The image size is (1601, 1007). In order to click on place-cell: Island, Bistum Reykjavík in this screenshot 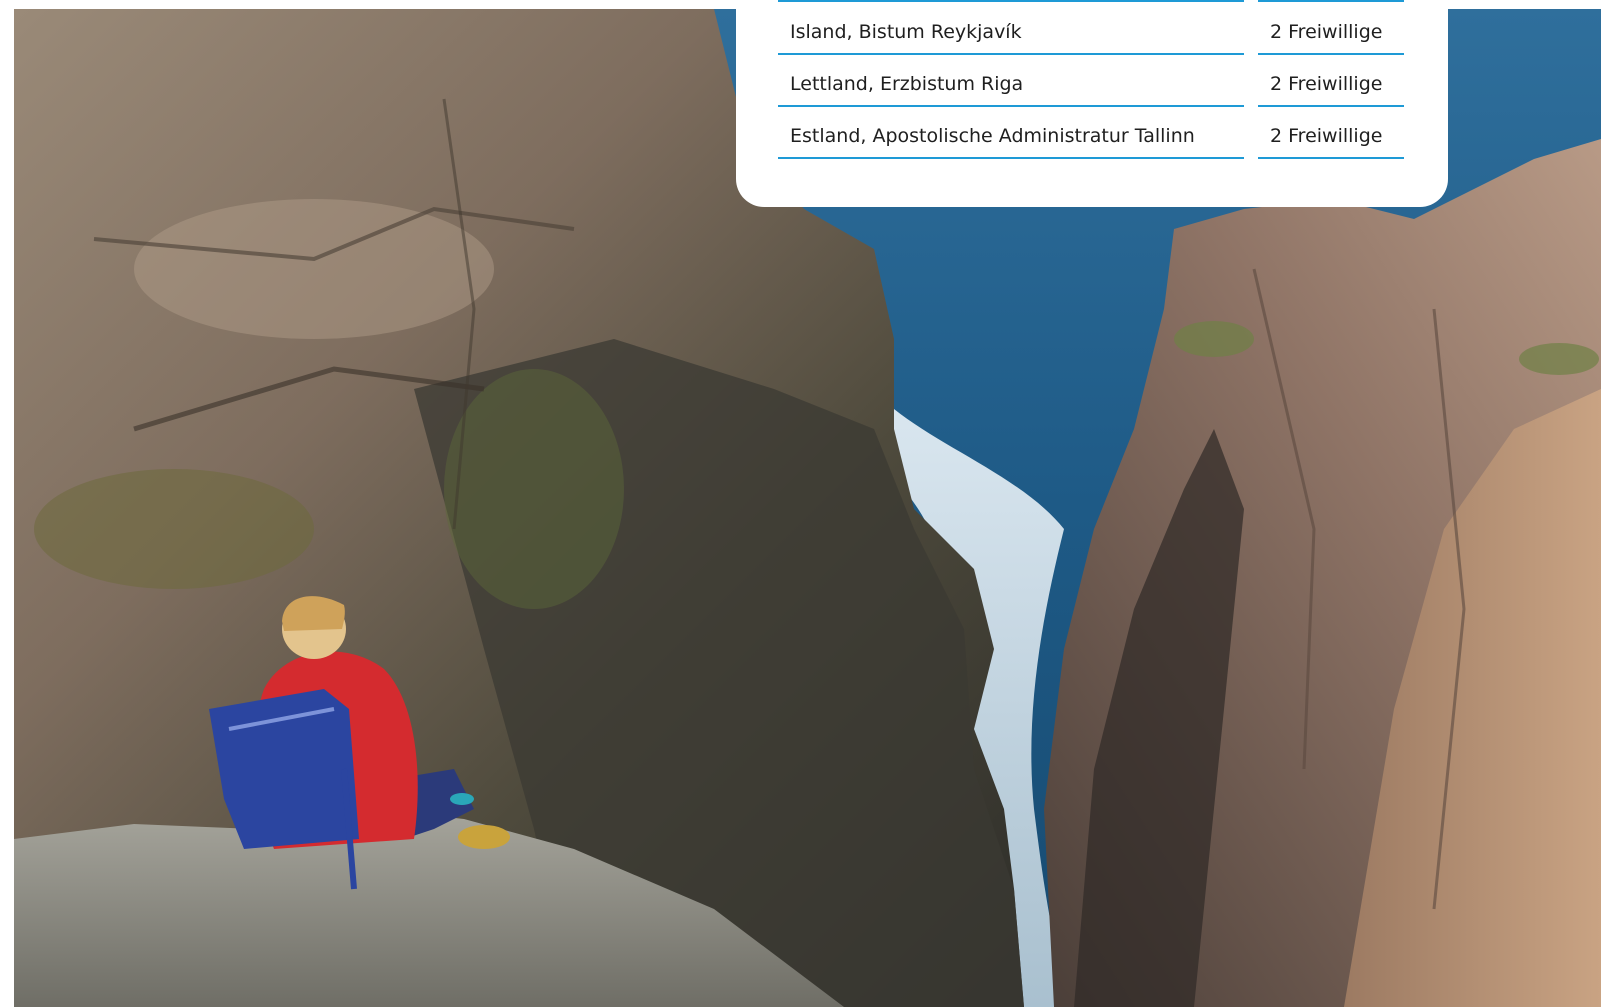, I will do `click(1011, 29)`.